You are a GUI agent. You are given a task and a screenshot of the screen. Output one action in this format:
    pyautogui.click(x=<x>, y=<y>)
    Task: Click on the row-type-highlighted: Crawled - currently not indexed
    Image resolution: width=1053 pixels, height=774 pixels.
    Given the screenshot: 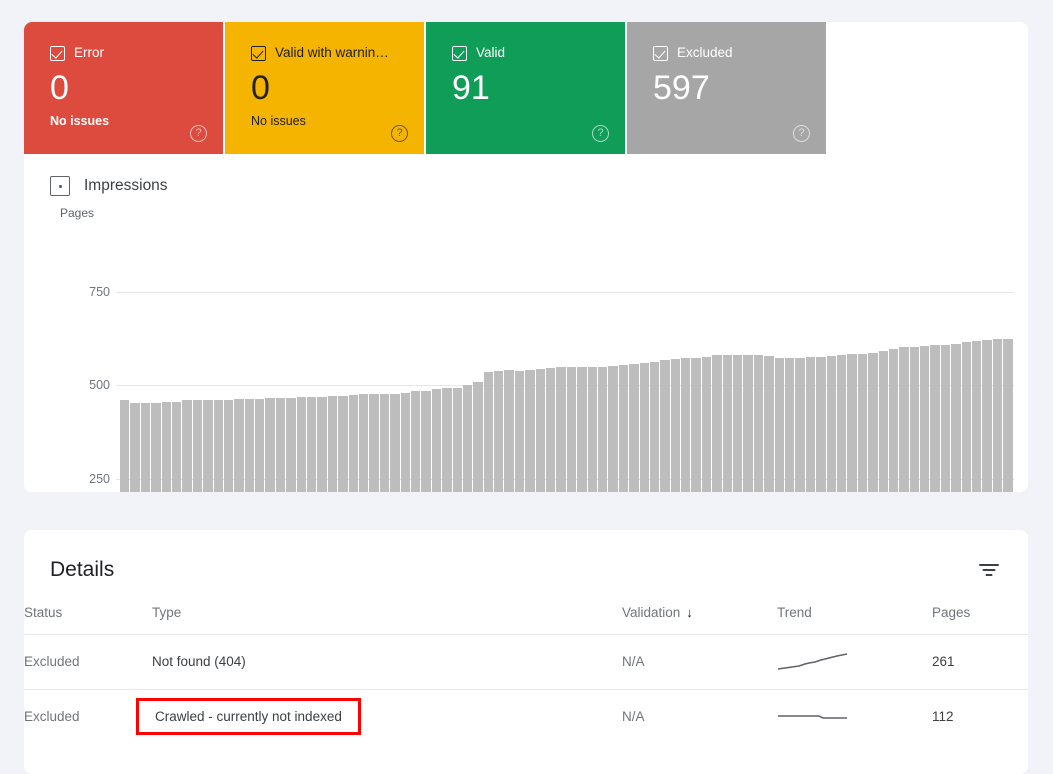 What is the action you would take?
    pyautogui.click(x=379, y=716)
    